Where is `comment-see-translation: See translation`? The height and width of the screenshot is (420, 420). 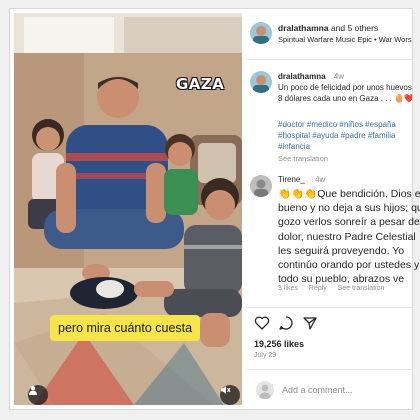
comment-see-translation: See translation is located at coordinates (361, 288).